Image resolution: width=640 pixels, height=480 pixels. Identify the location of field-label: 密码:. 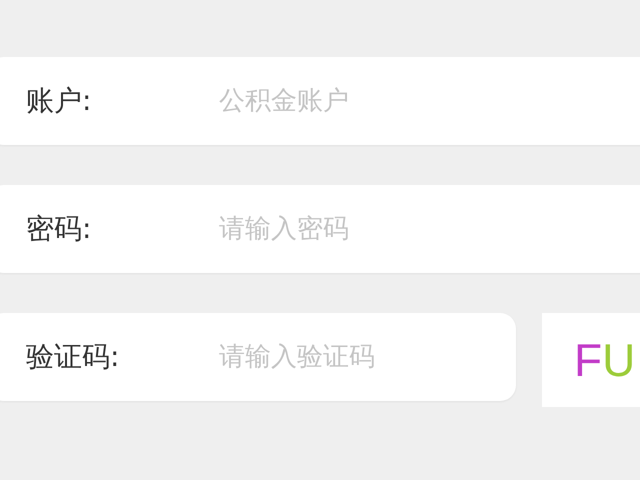
(59, 229).